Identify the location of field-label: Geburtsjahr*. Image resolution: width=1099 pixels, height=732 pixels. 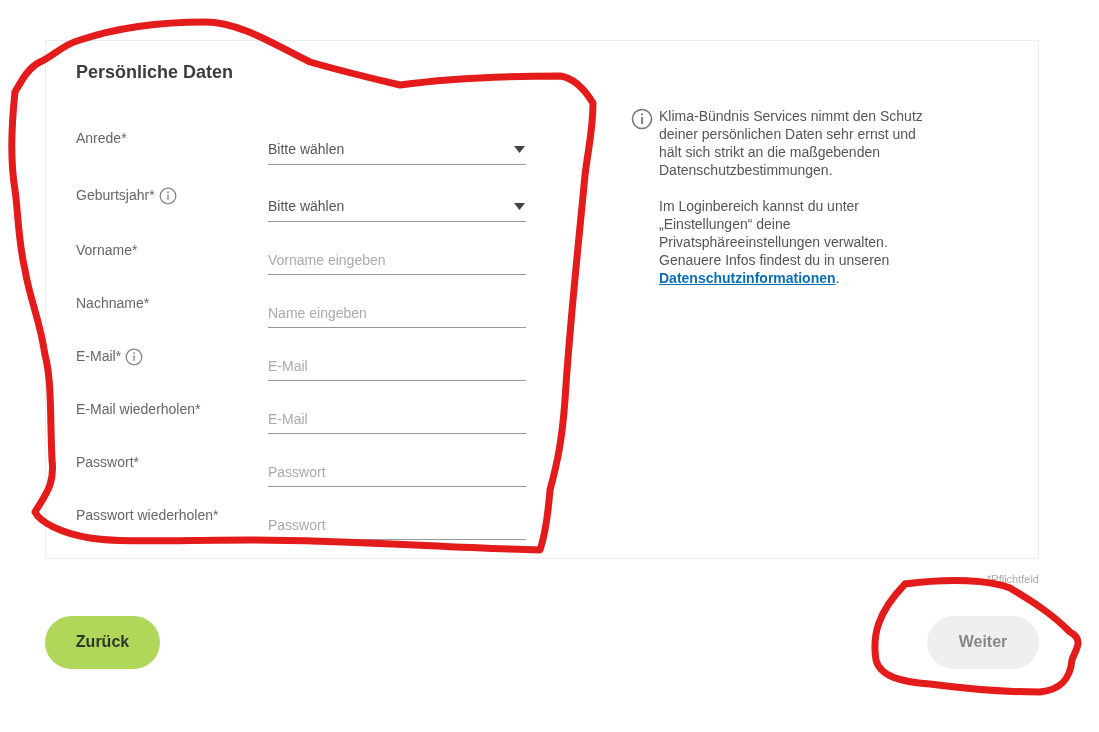
(115, 195).